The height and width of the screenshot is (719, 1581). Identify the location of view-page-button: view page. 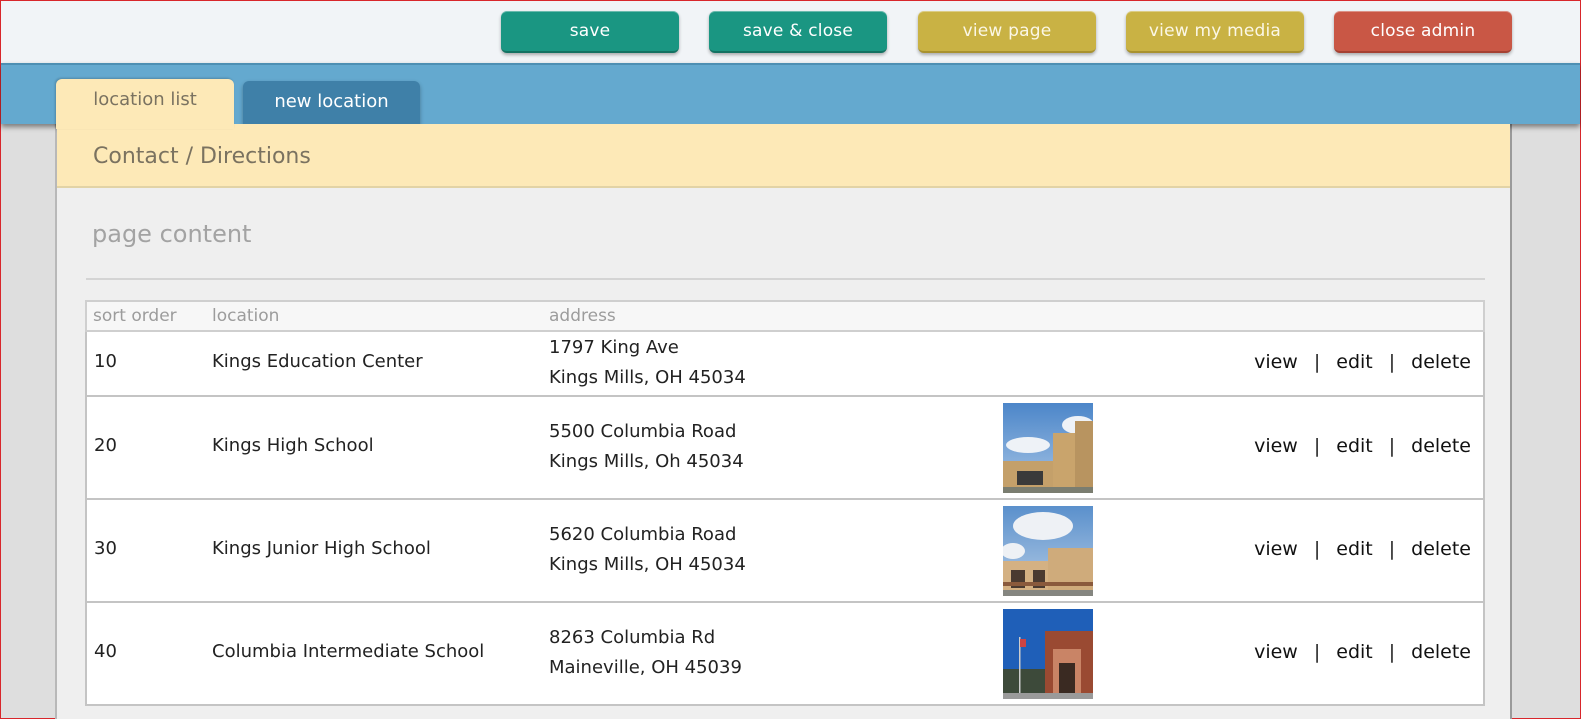
(1007, 32).